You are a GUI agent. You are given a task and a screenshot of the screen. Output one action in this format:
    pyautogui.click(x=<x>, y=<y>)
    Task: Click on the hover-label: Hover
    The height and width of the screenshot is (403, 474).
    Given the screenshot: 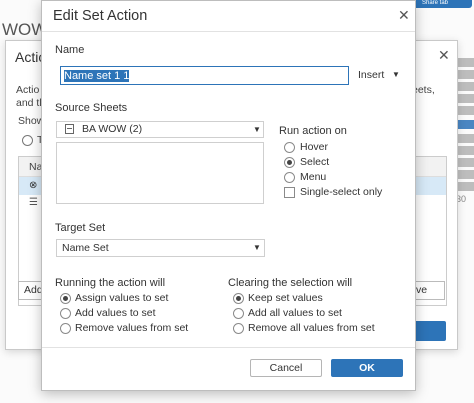 What is the action you would take?
    pyautogui.click(x=314, y=147)
    